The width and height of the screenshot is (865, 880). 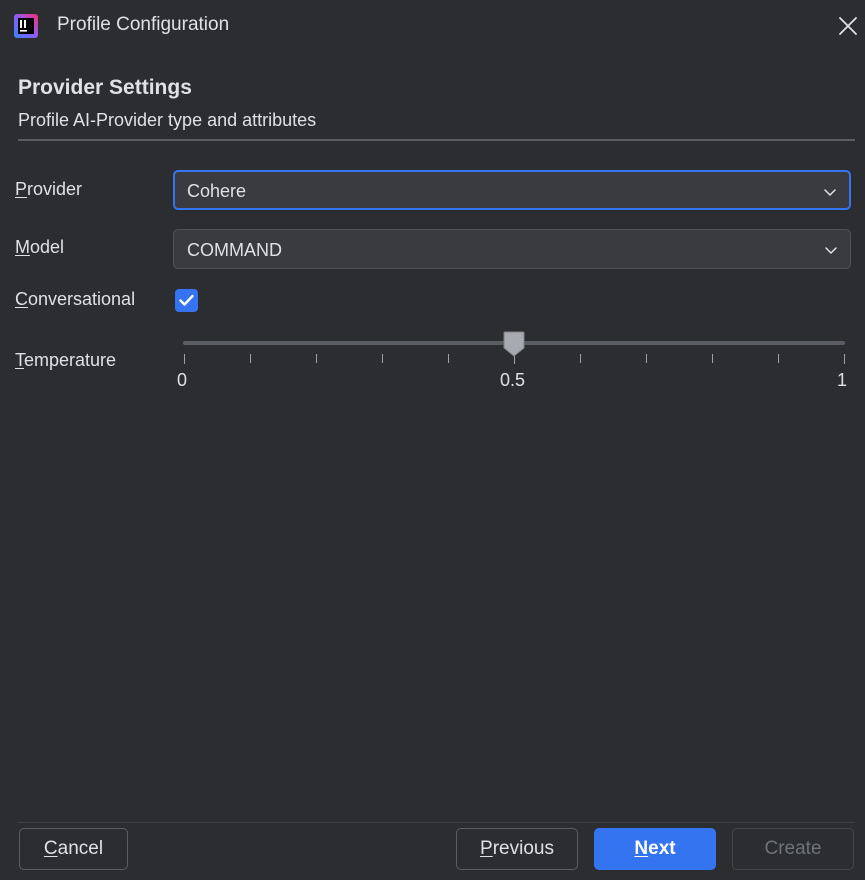 I want to click on conversational-label: Conversational, so click(x=75, y=299).